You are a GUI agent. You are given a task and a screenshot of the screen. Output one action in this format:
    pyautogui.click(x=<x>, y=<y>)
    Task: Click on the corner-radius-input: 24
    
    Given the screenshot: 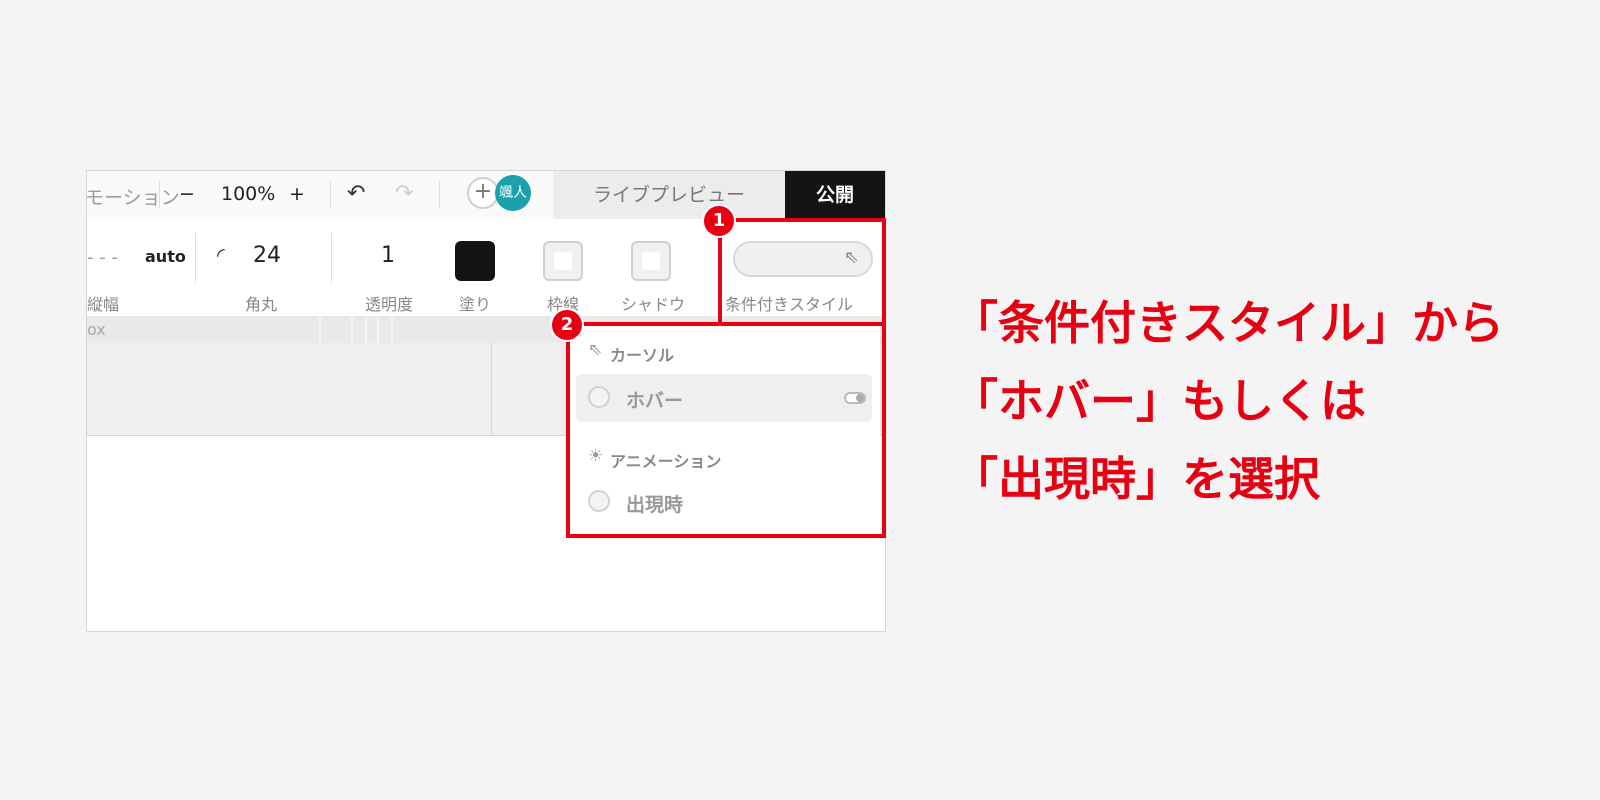 What is the action you would take?
    pyautogui.click(x=267, y=255)
    